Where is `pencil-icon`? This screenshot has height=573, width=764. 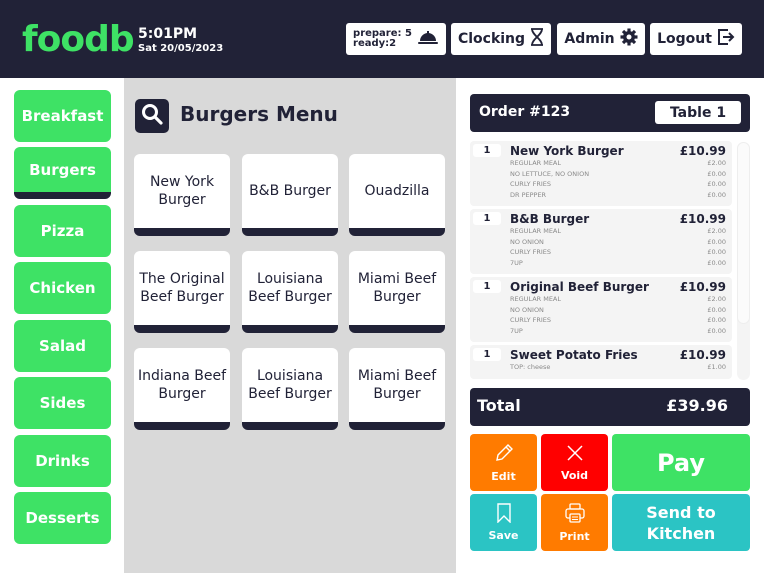 pencil-icon is located at coordinates (504, 455).